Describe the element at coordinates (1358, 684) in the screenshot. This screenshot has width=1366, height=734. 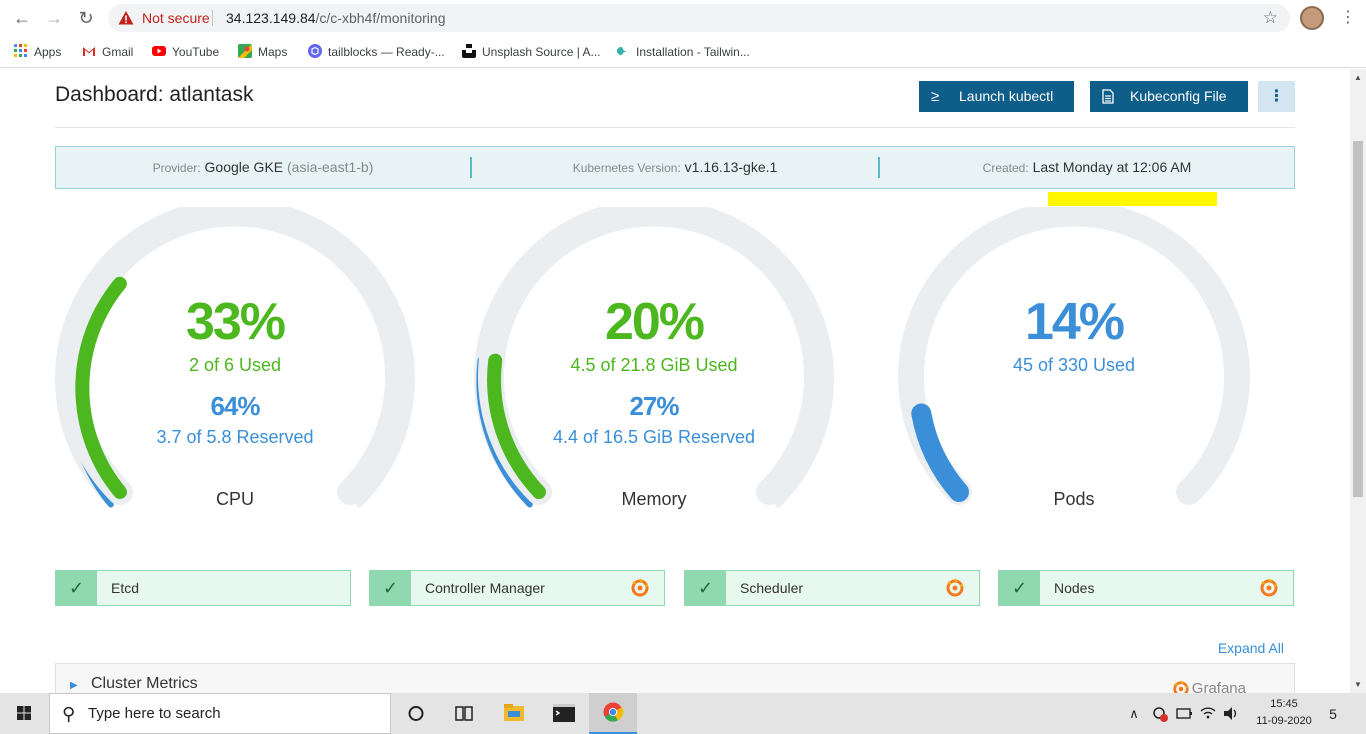
I see `scroll-down-icon: ▼` at that location.